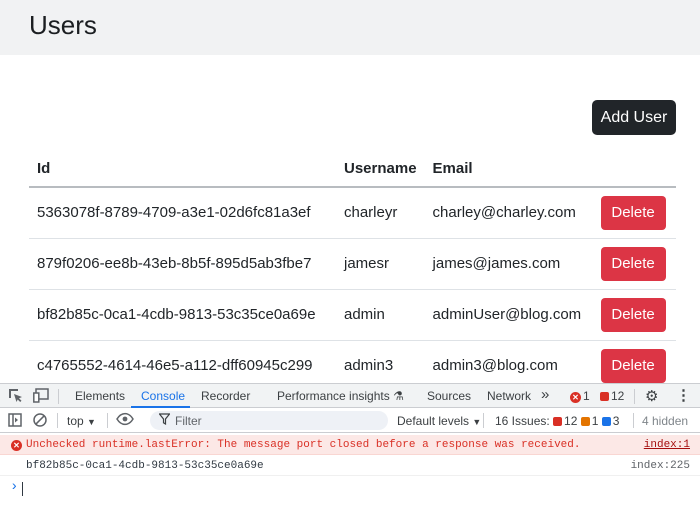 The width and height of the screenshot is (700, 510). I want to click on flask-icon: ⚗, so click(398, 396).